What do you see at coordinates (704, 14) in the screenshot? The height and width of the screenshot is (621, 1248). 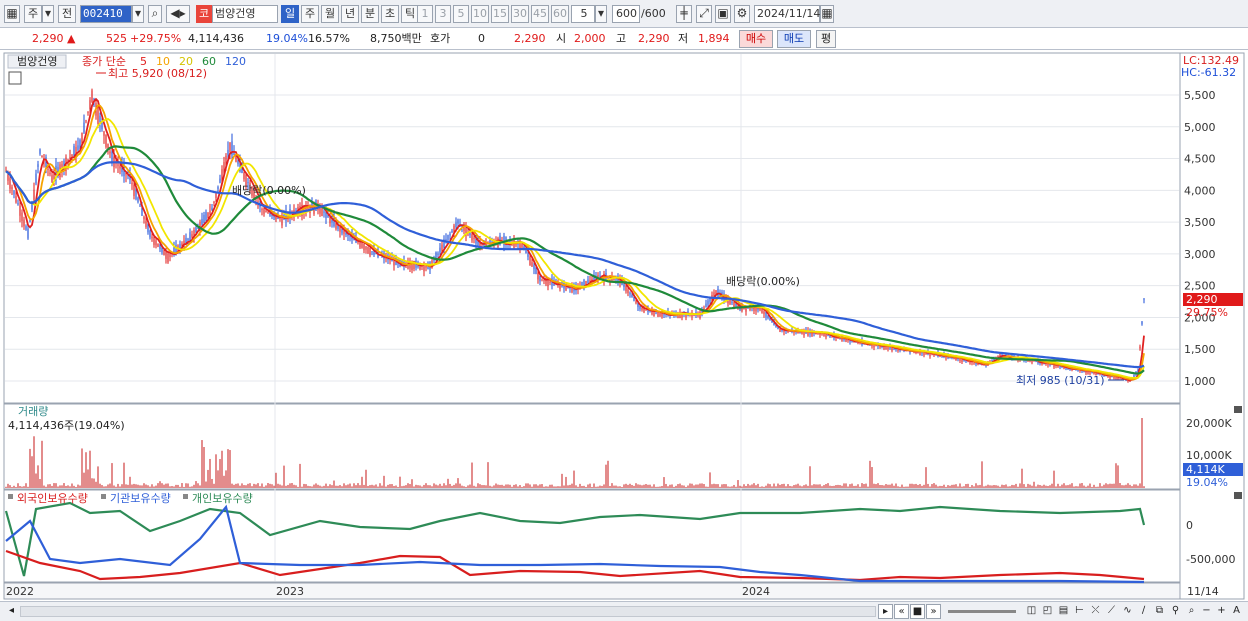 I see `draw-tool-icon: ⤢` at bounding box center [704, 14].